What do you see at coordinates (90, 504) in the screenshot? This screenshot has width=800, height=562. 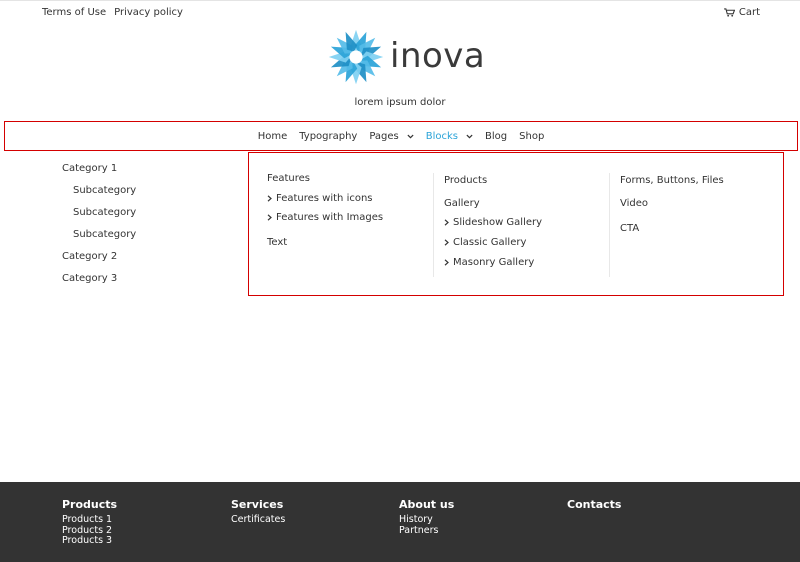 I see `footer-column-title: Products` at bounding box center [90, 504].